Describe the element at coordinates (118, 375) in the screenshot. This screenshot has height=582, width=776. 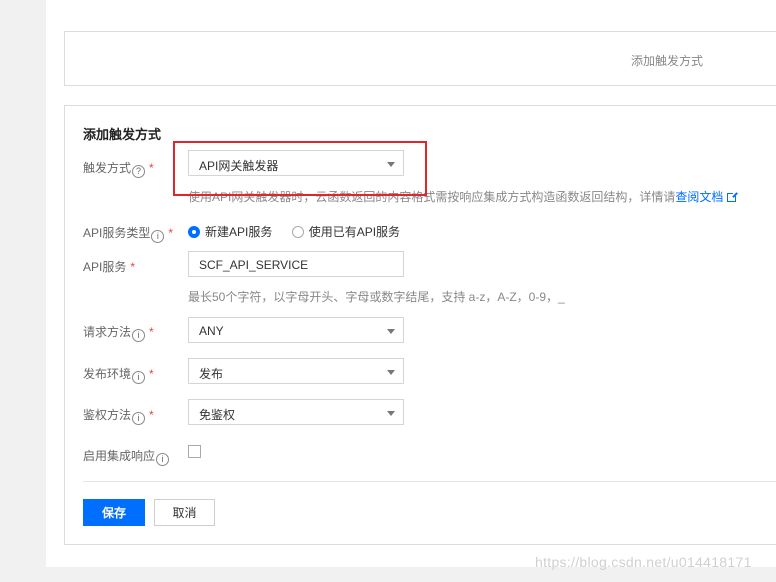
I see `publish-env-label: 发布环境 i *` at that location.